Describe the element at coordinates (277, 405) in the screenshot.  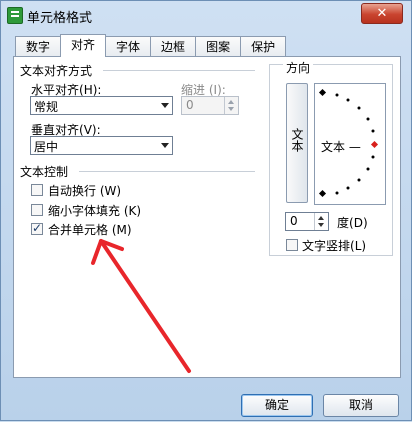
I see `ok-button: 确定` at that location.